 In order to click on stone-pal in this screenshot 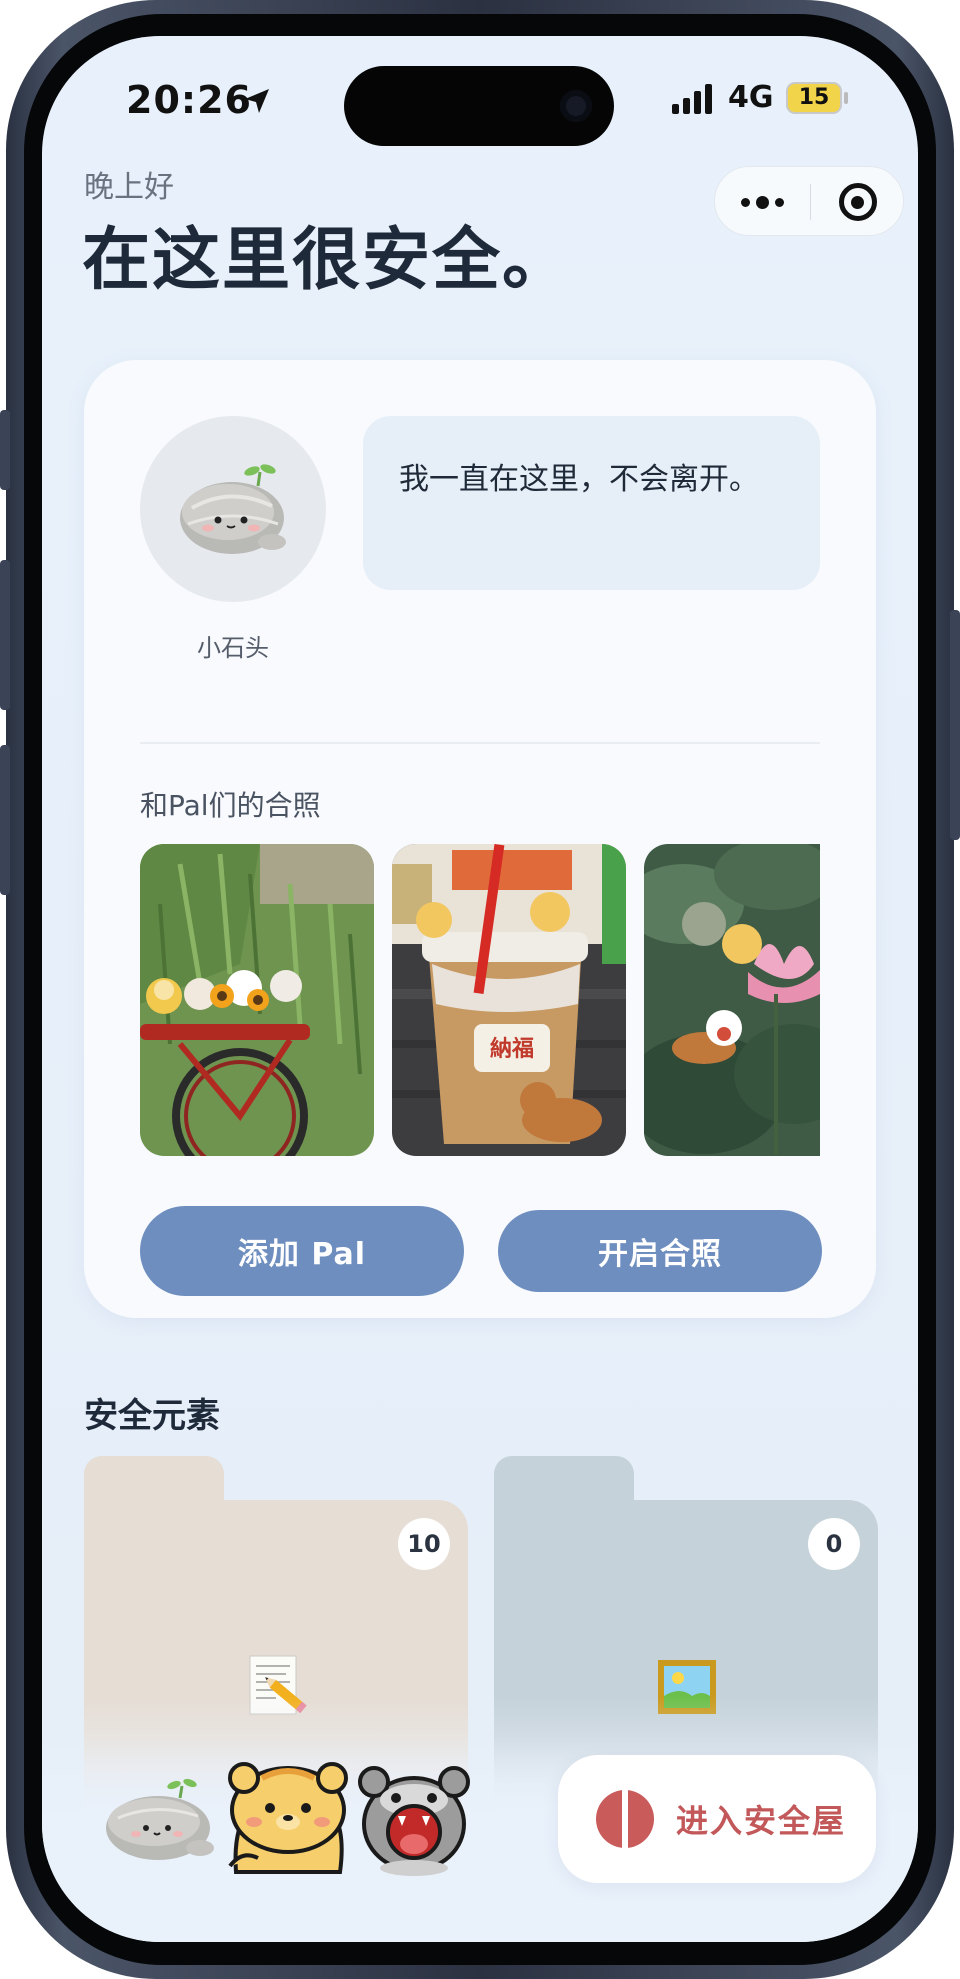, I will do `click(160, 1816)`.